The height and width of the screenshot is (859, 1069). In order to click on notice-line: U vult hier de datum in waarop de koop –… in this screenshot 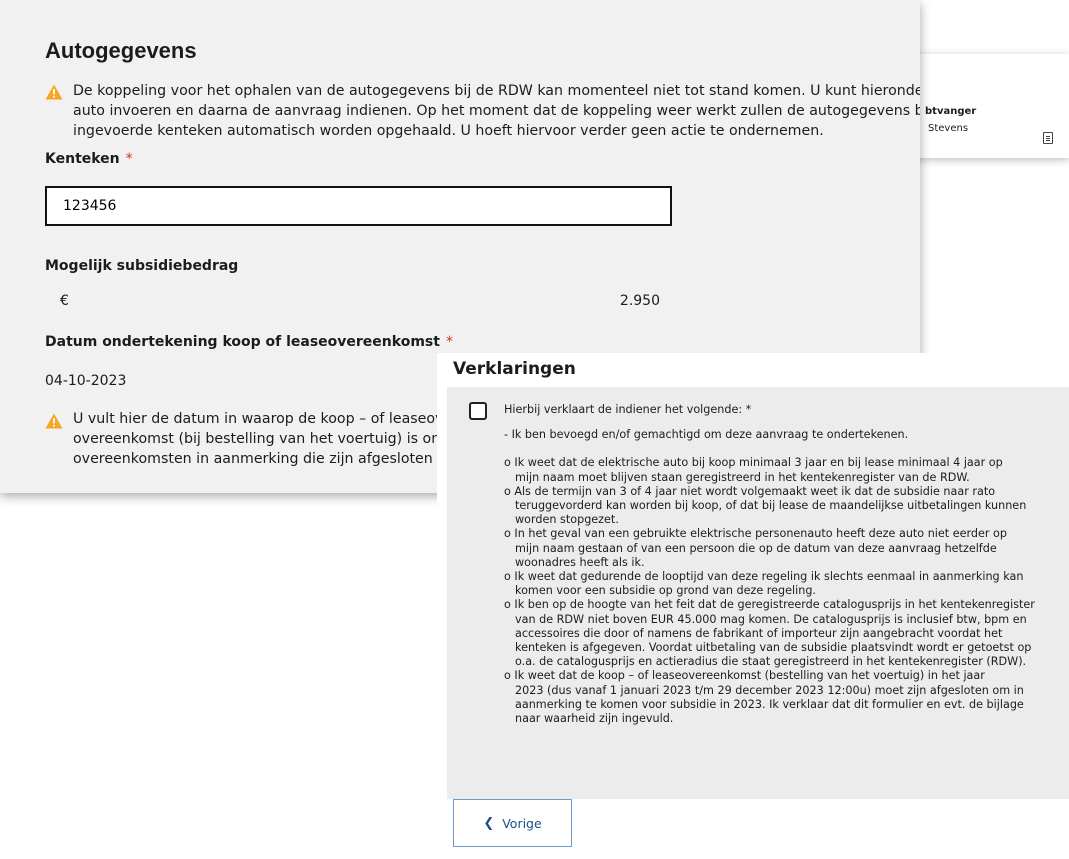, I will do `click(258, 419)`.